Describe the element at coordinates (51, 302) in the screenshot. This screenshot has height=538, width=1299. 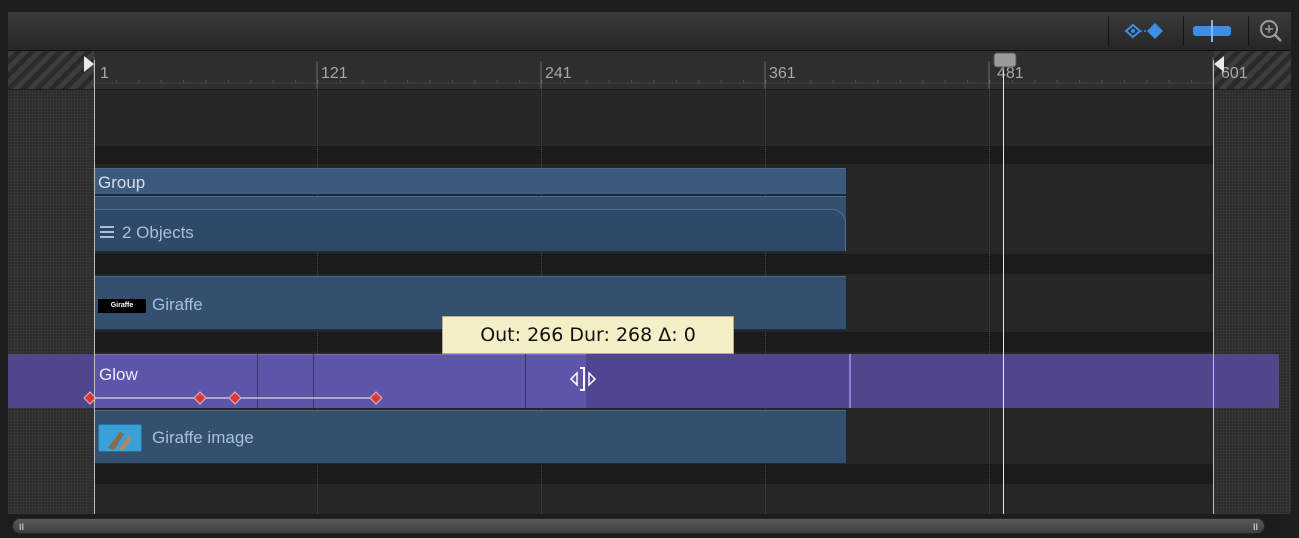
I see `out-of-range-left` at that location.